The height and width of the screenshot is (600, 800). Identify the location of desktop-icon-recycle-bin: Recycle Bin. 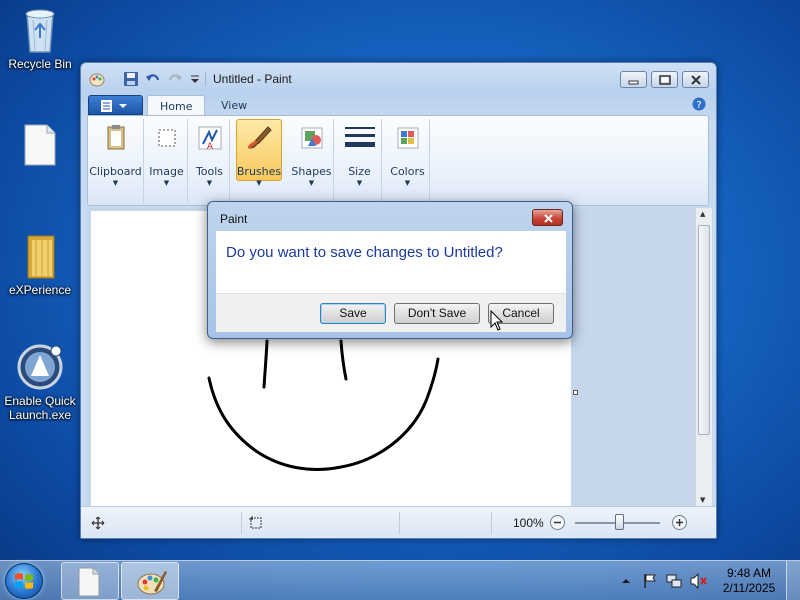
(40, 38).